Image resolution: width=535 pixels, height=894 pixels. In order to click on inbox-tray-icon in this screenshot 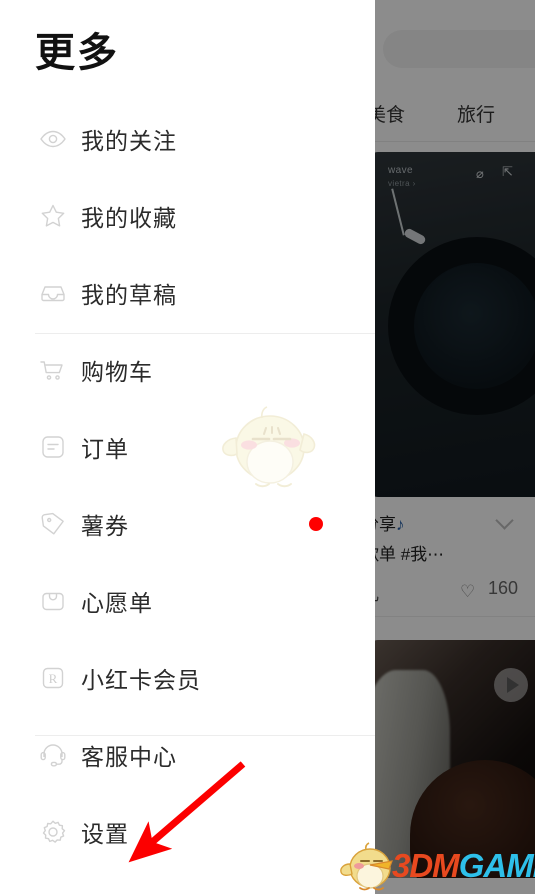, I will do `click(53, 293)`.